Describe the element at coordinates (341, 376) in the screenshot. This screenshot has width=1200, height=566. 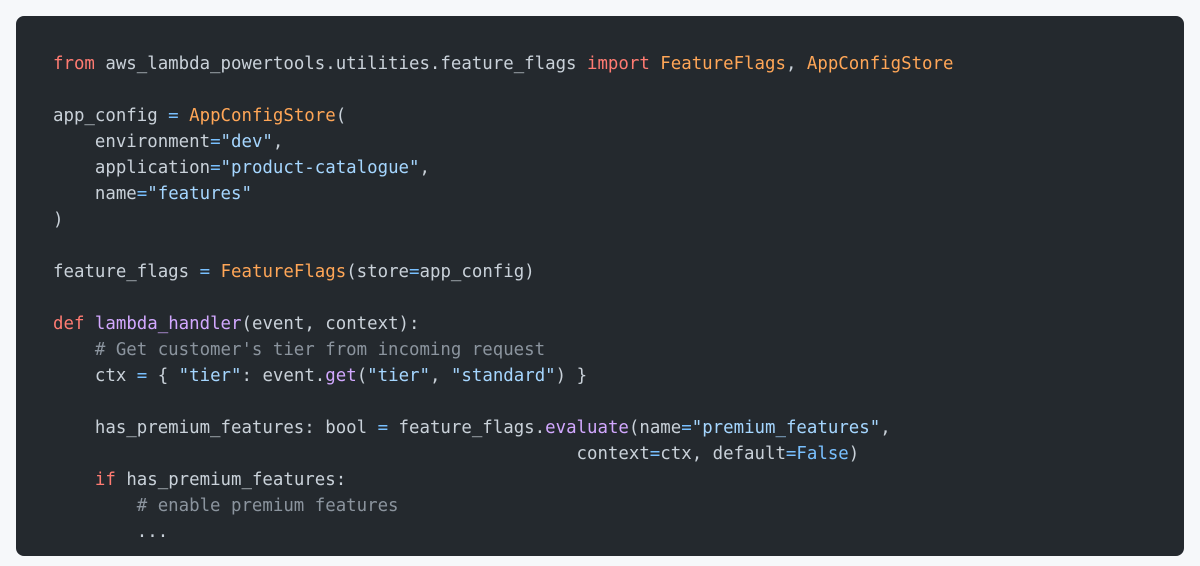
I see `code-token: get` at that location.